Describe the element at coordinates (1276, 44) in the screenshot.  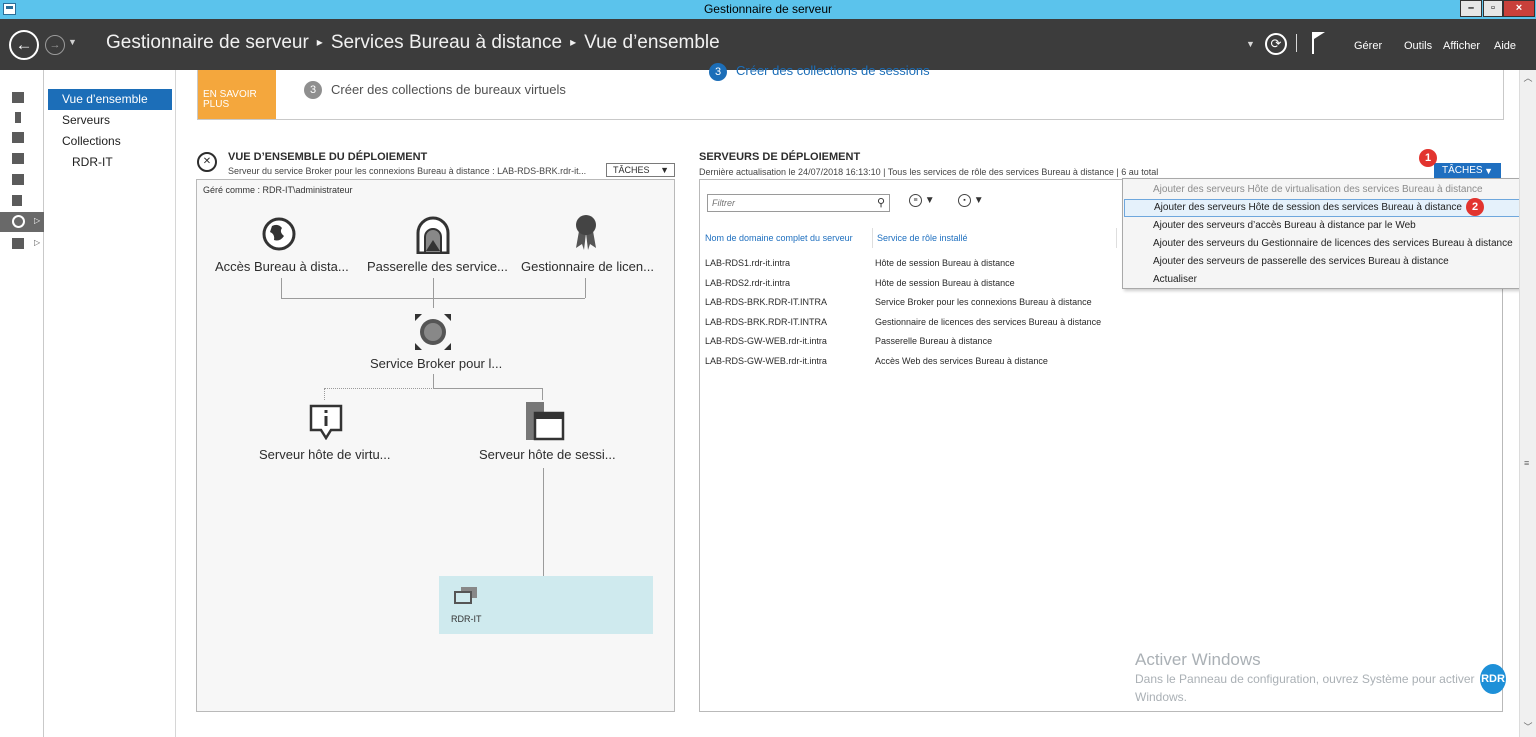
I see `refresh-icon: ⟳` at that location.